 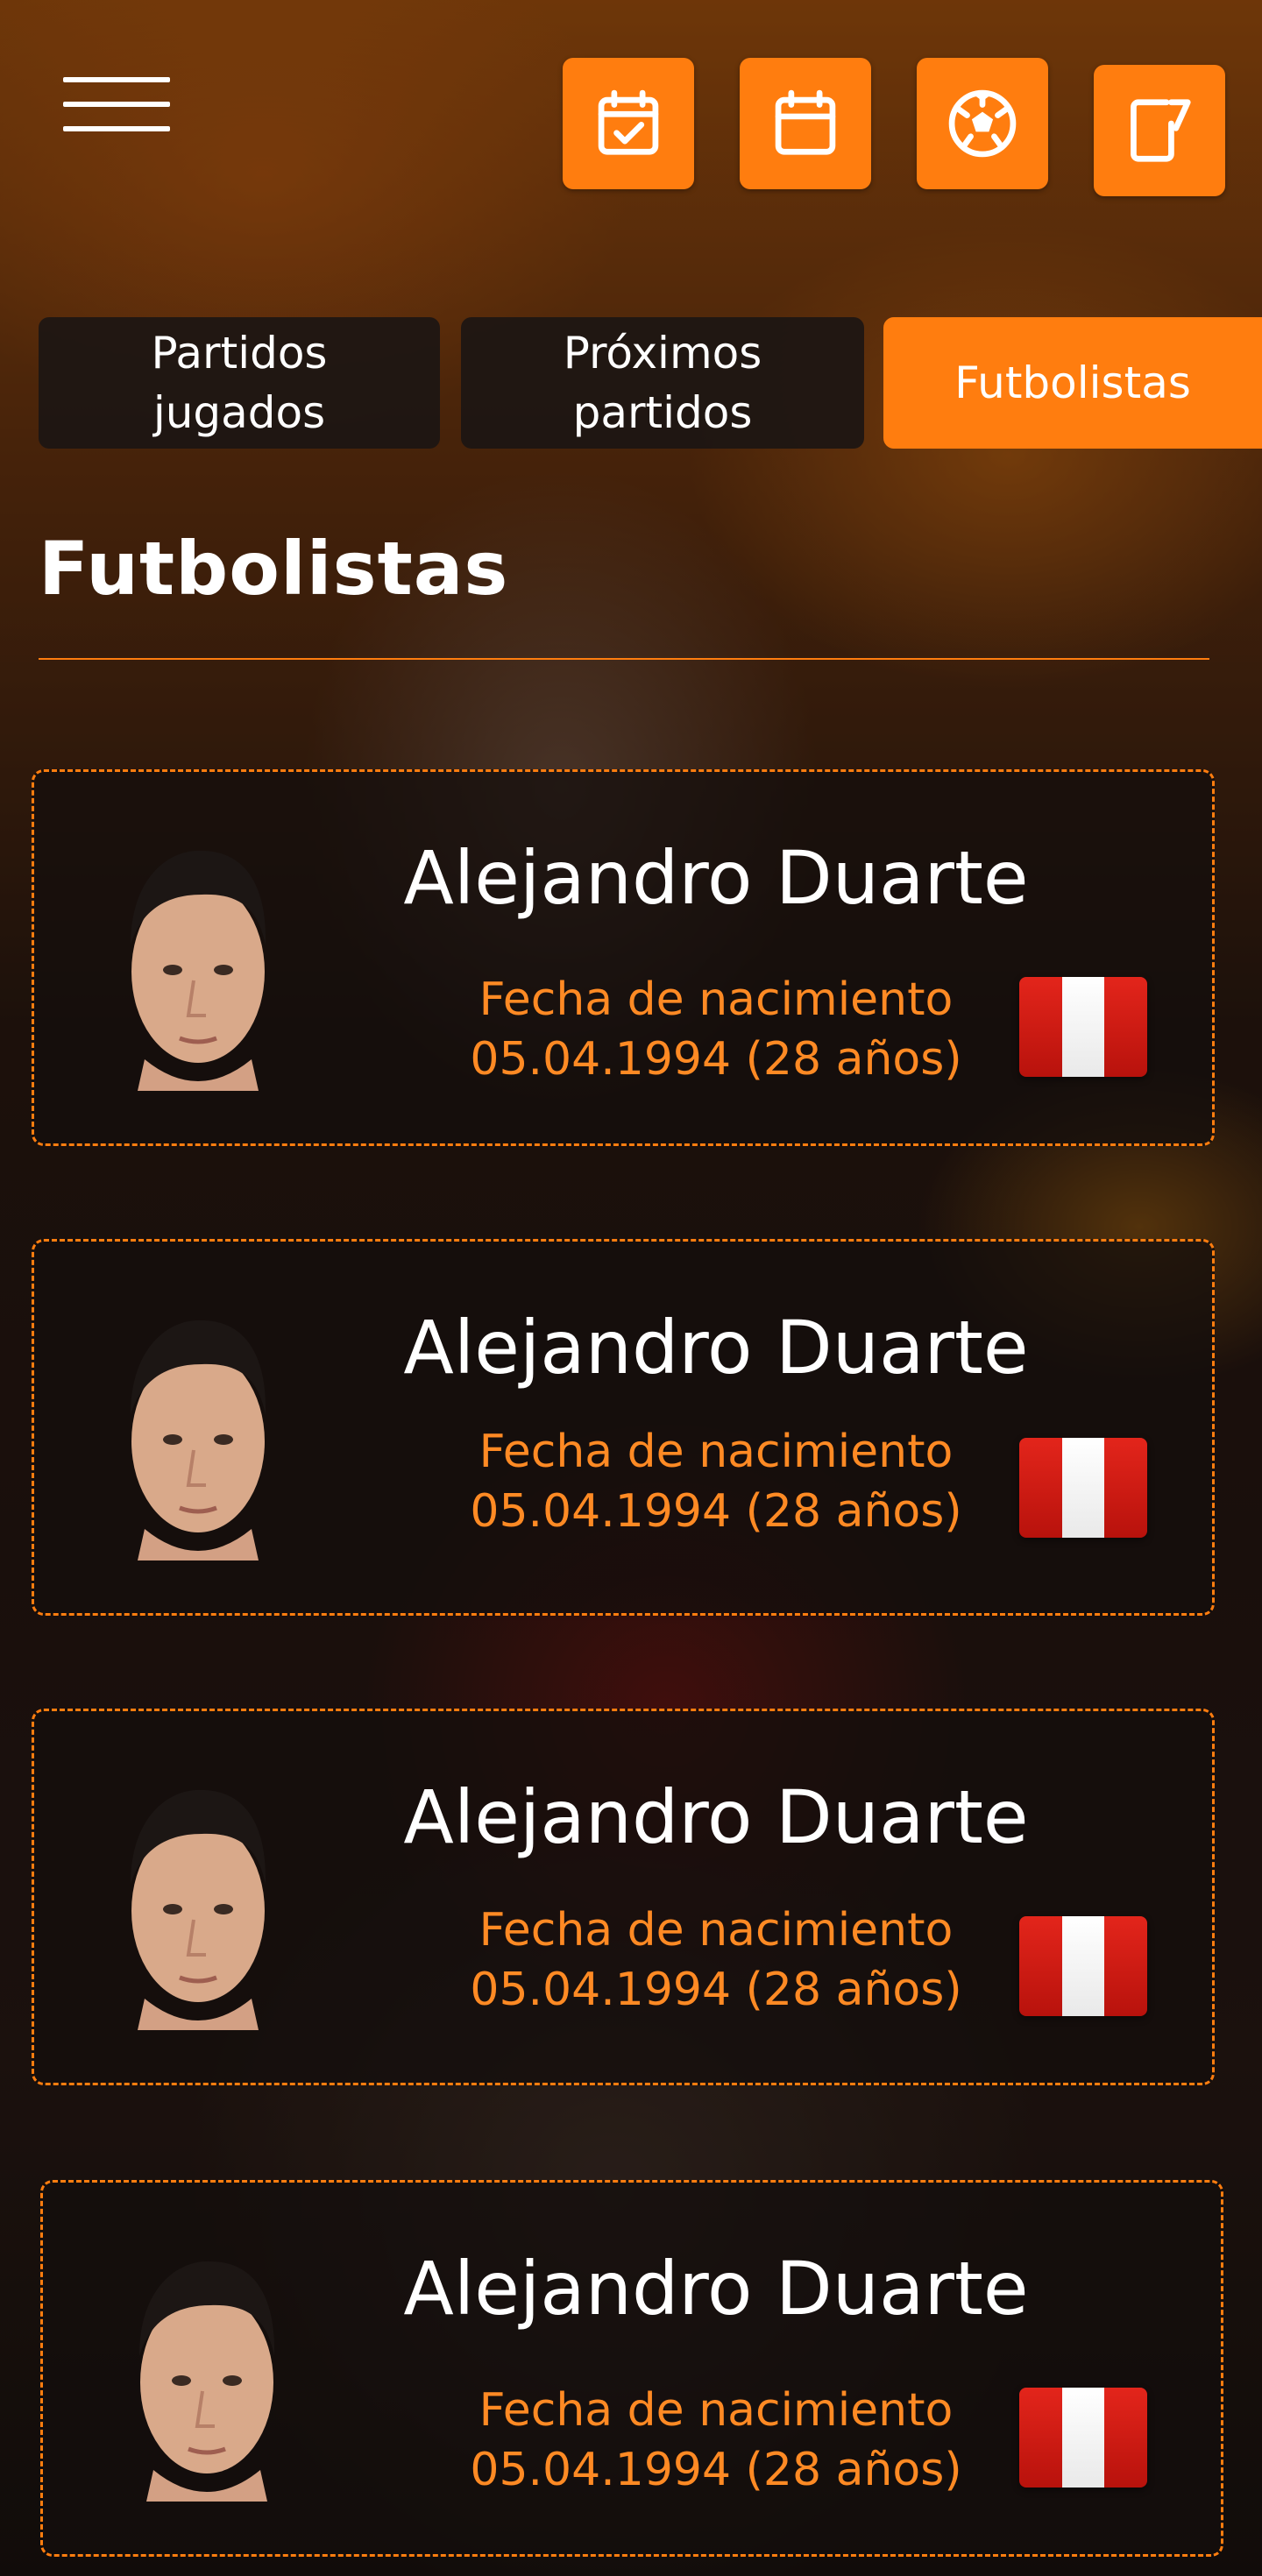 I want to click on tab-label: Próximos partidos, so click(x=662, y=383).